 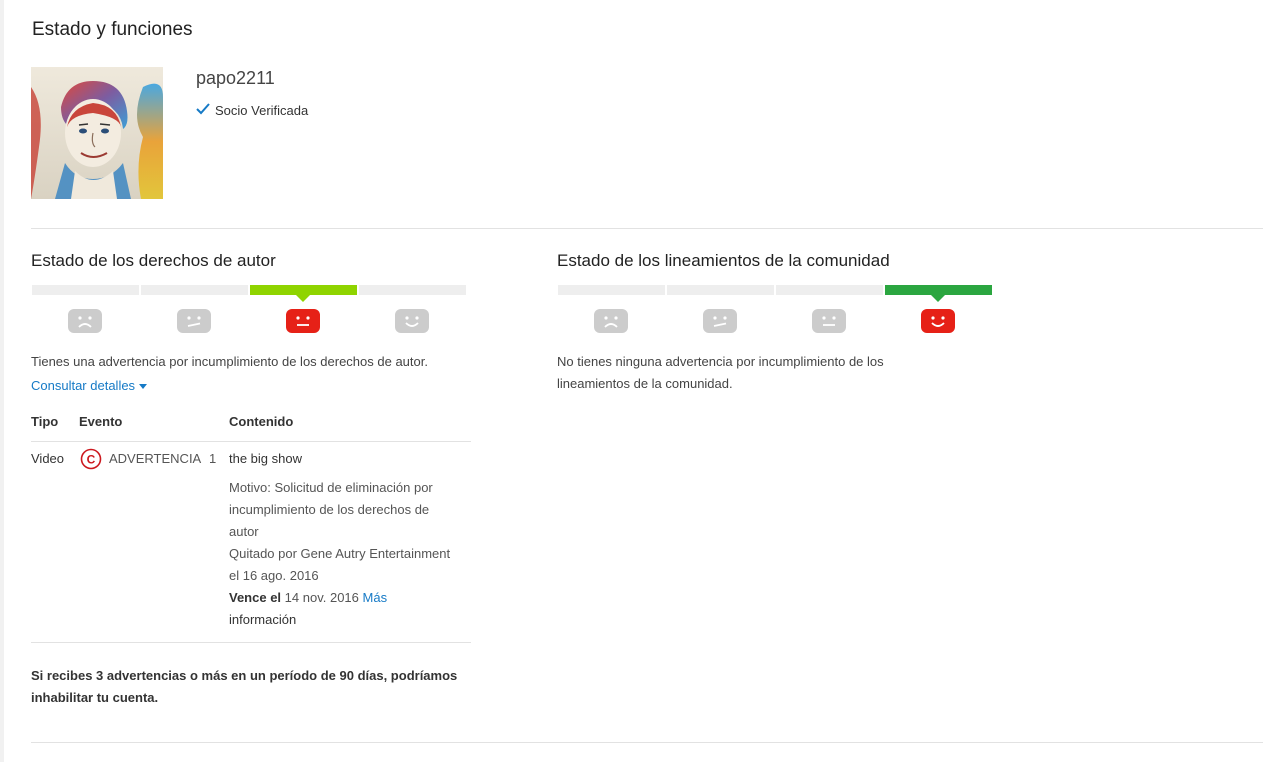 I want to click on community-description-line-2: lineamientos de la comunidad., so click(x=645, y=383).